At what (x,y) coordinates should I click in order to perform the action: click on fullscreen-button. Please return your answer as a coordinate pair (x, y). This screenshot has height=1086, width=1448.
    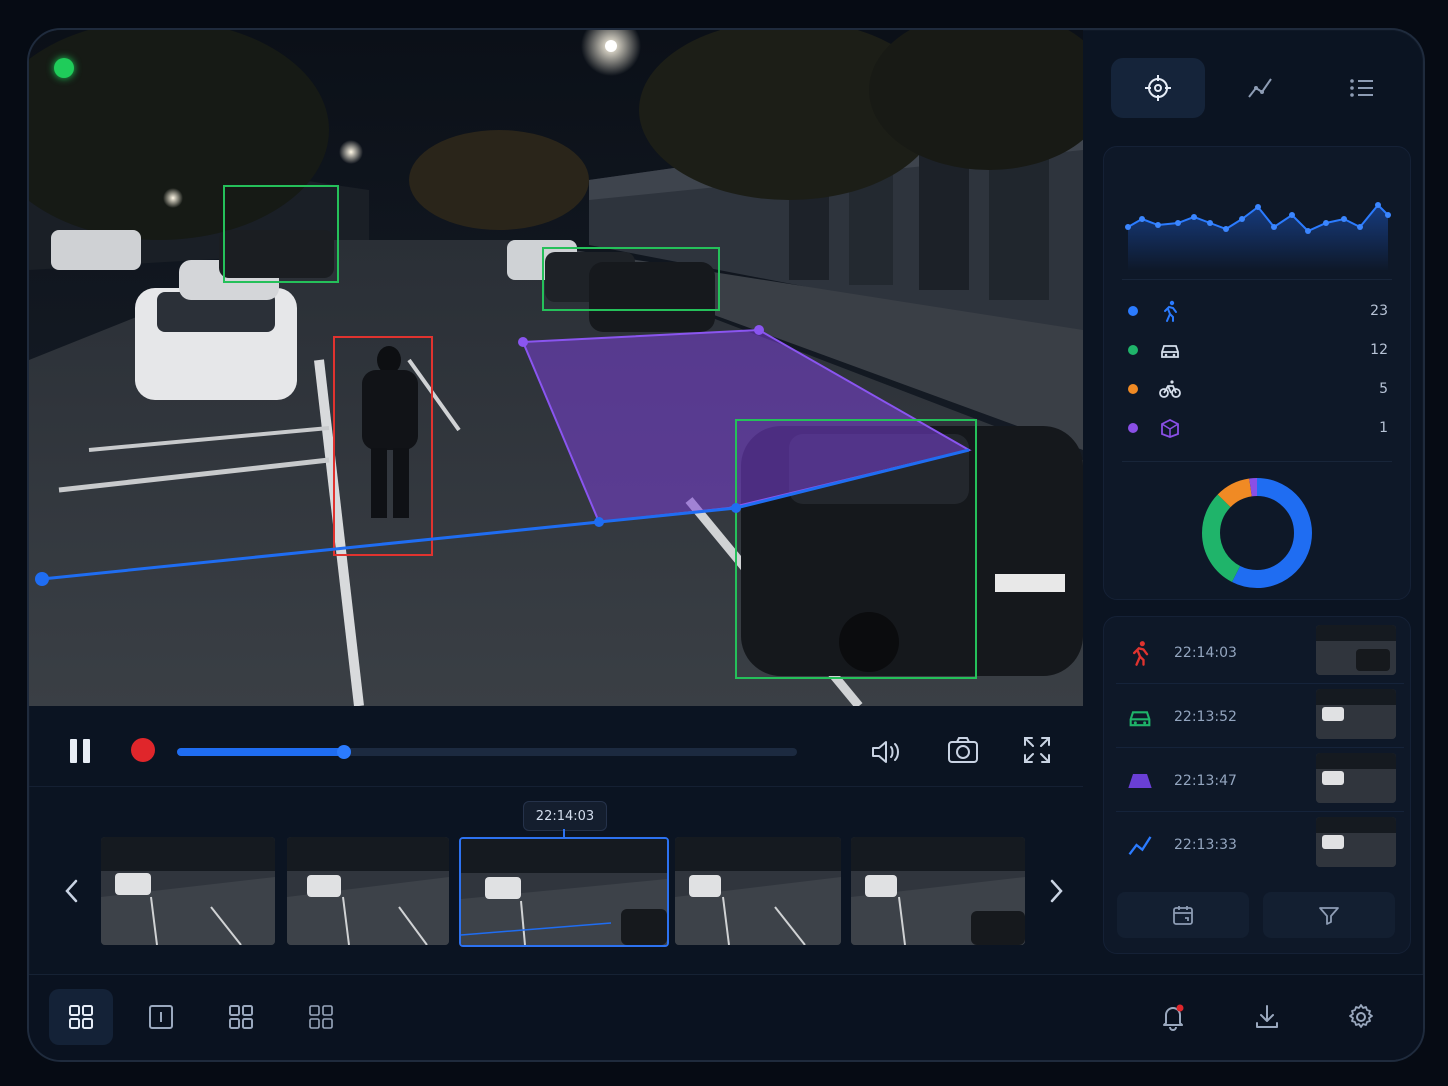
    Looking at the image, I should click on (1037, 750).